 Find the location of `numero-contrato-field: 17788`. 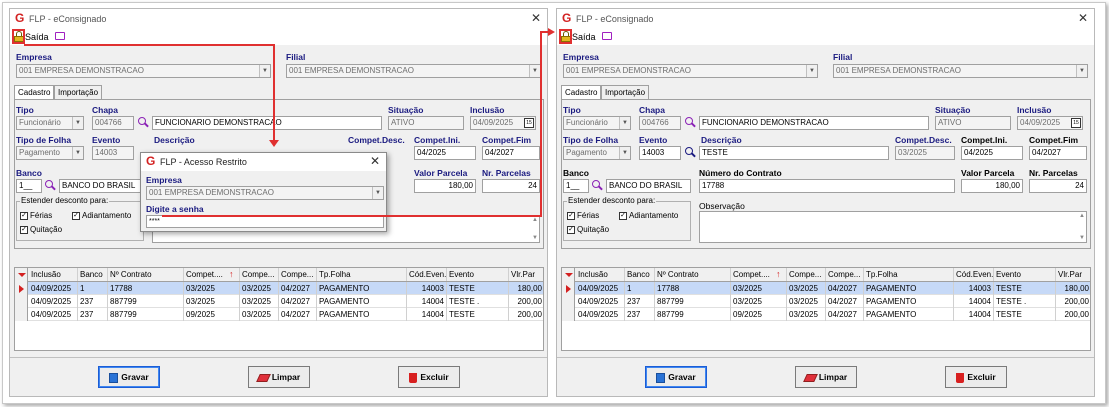

numero-contrato-field: 17788 is located at coordinates (827, 186).